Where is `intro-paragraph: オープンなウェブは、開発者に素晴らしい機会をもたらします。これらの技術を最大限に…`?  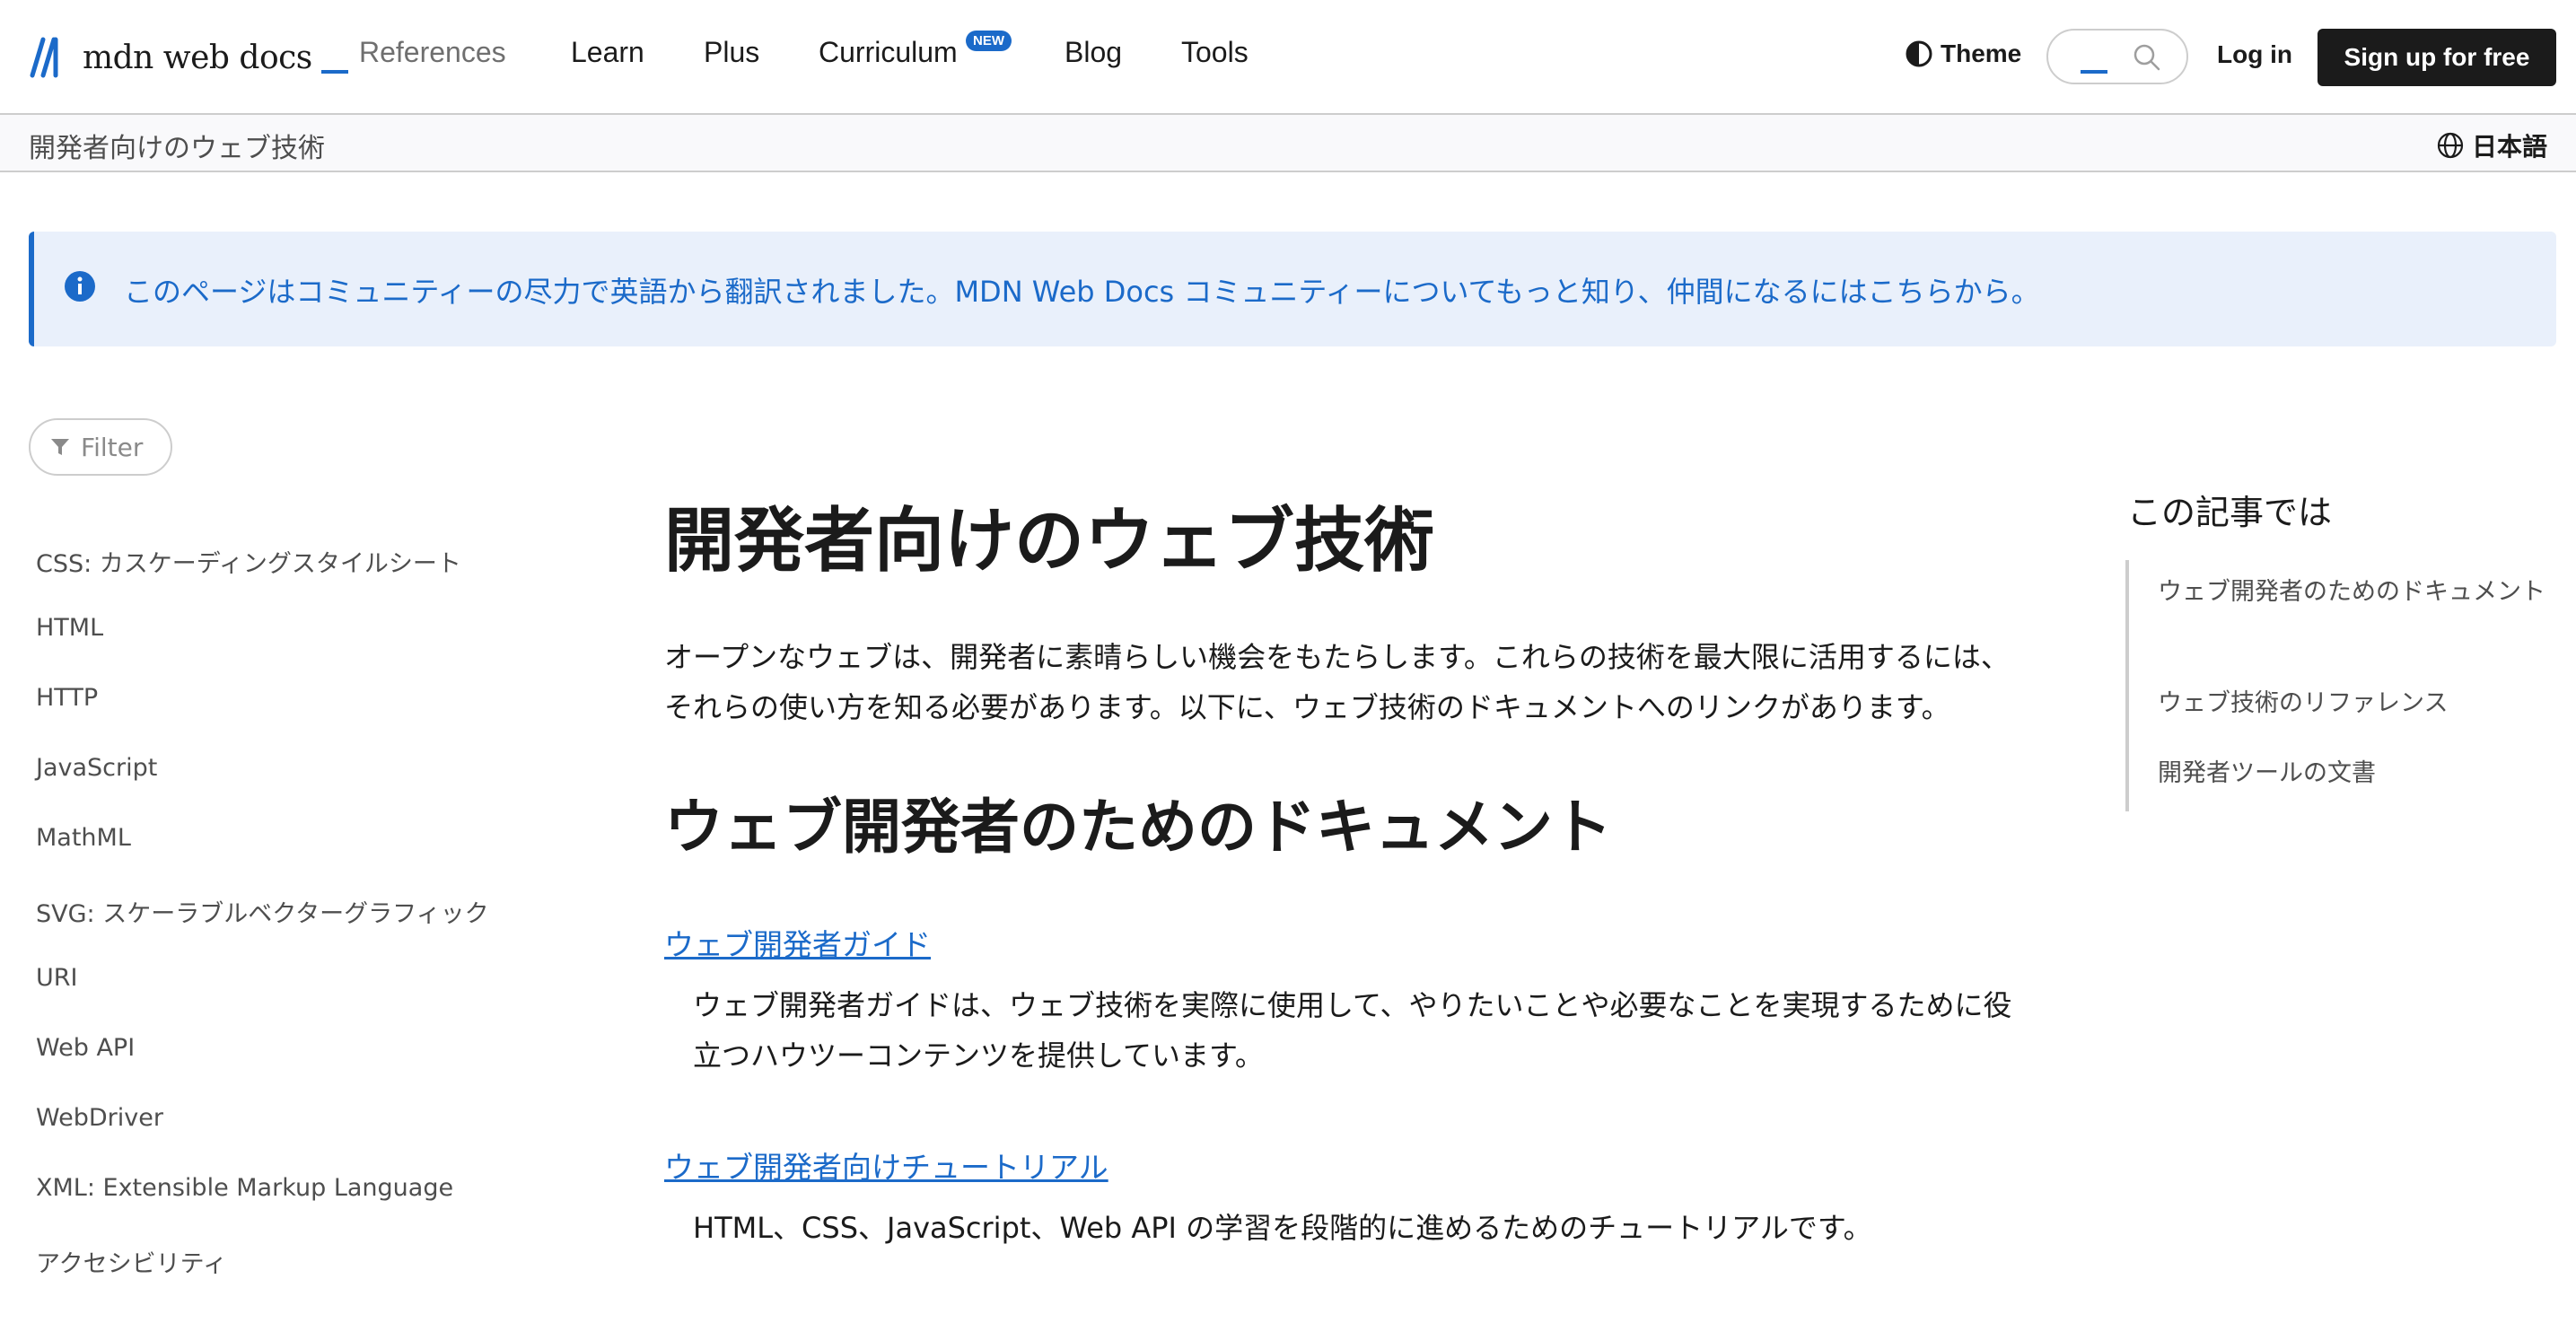 intro-paragraph: オープンなウェブは、開発者に素晴らしい機会をもたらします。これらの技術を最大限に… is located at coordinates (1337, 682).